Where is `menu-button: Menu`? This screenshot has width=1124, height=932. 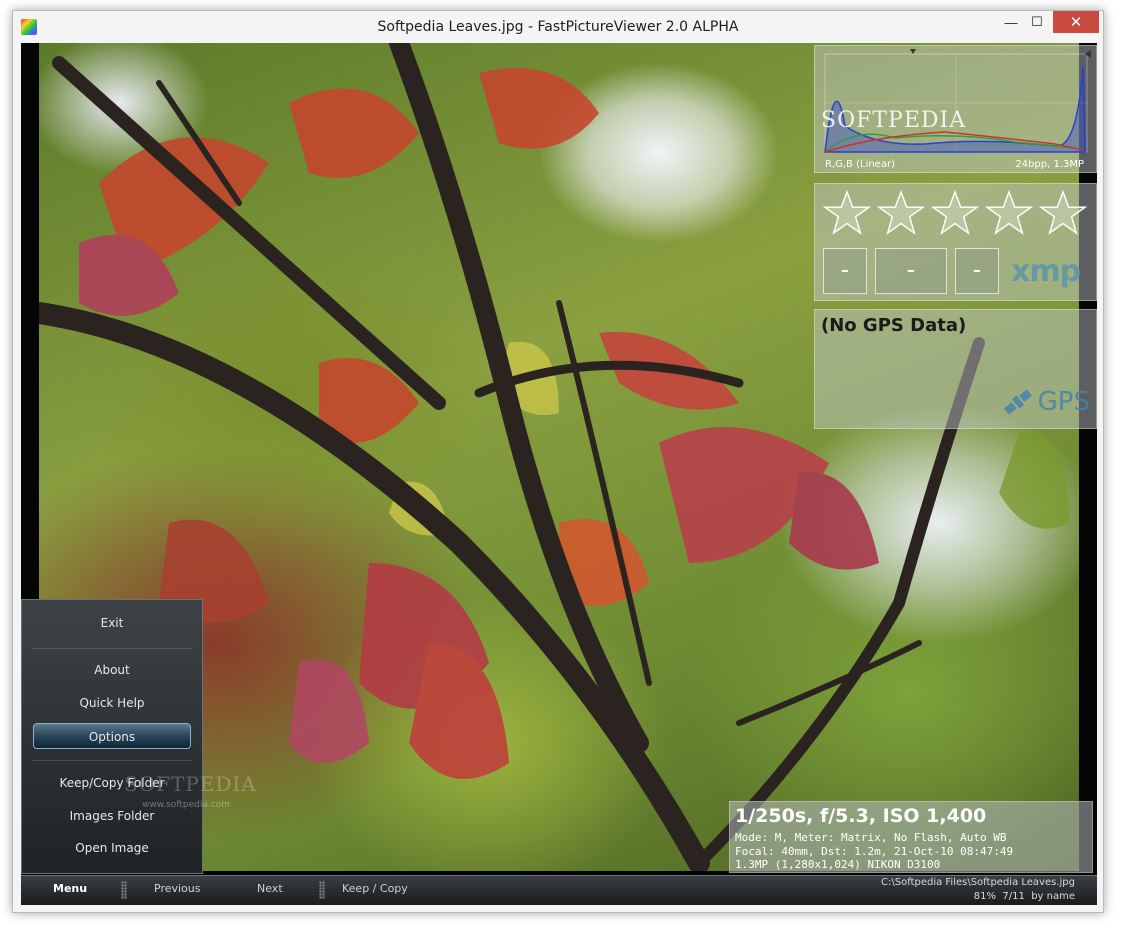
menu-button: Menu is located at coordinates (70, 890).